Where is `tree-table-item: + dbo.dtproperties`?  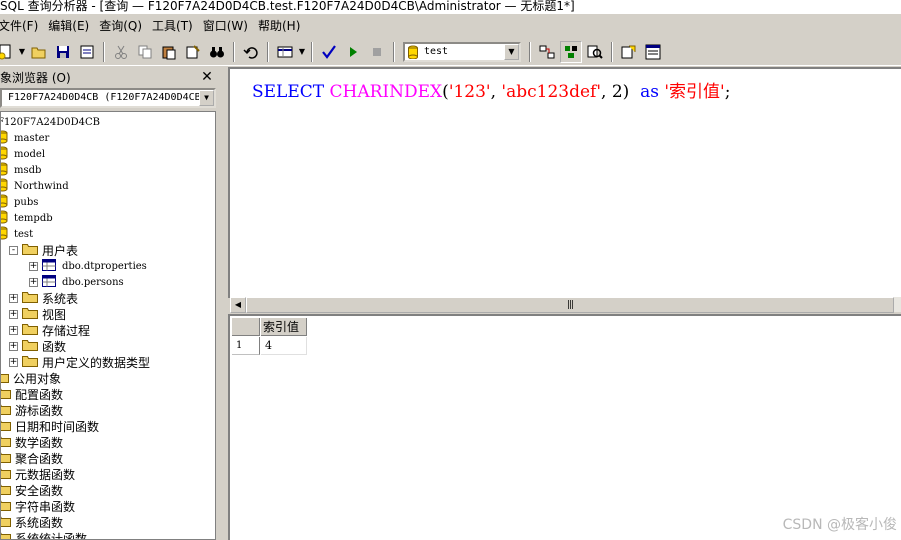 tree-table-item: + dbo.dtproperties is located at coordinates (88, 266).